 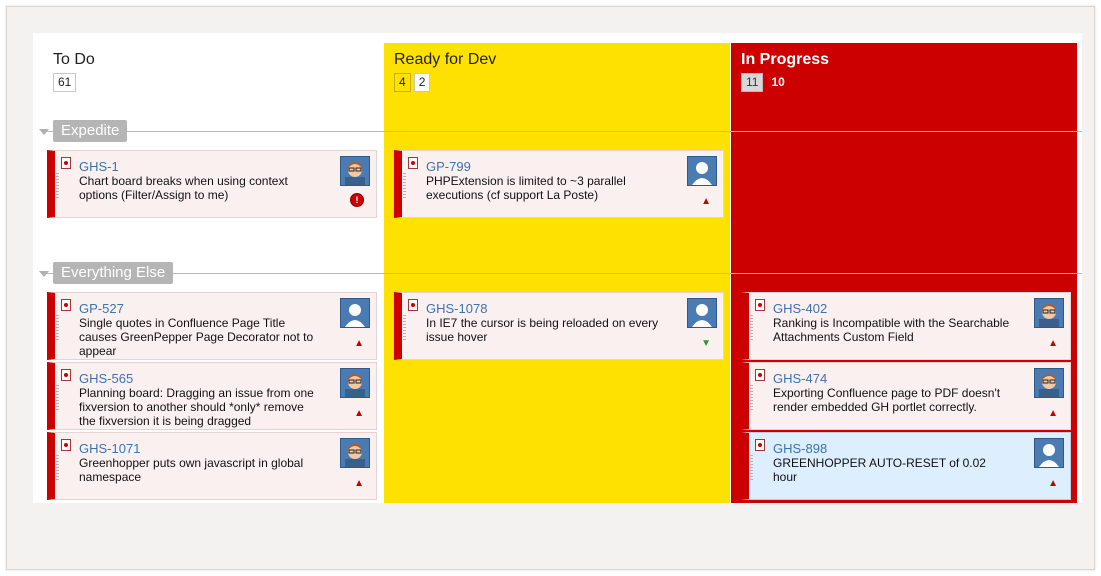 I want to click on issue-key-link: GHS-898, so click(x=800, y=448).